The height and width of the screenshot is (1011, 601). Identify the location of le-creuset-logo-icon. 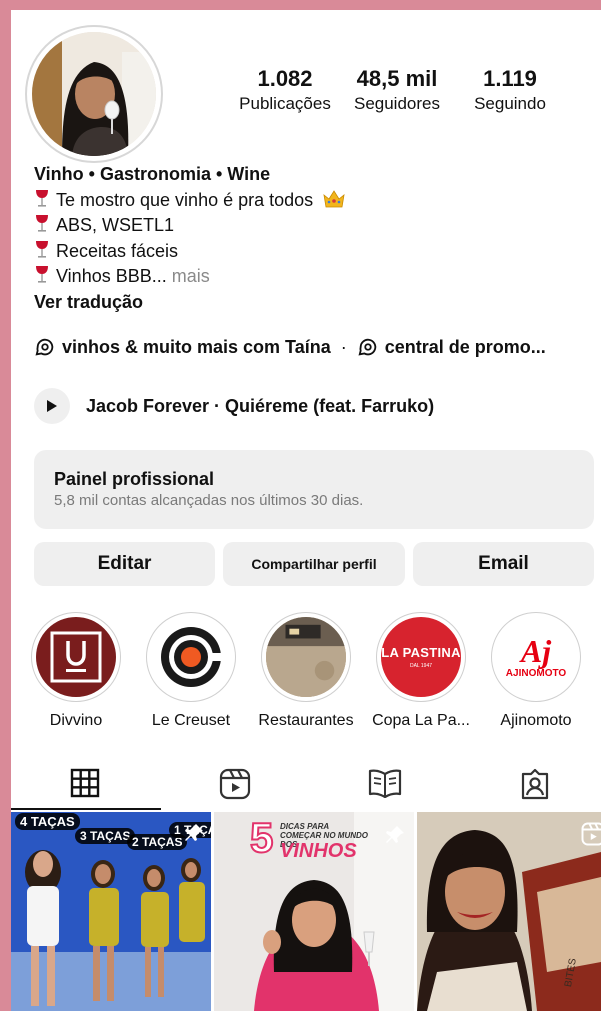
(191, 657).